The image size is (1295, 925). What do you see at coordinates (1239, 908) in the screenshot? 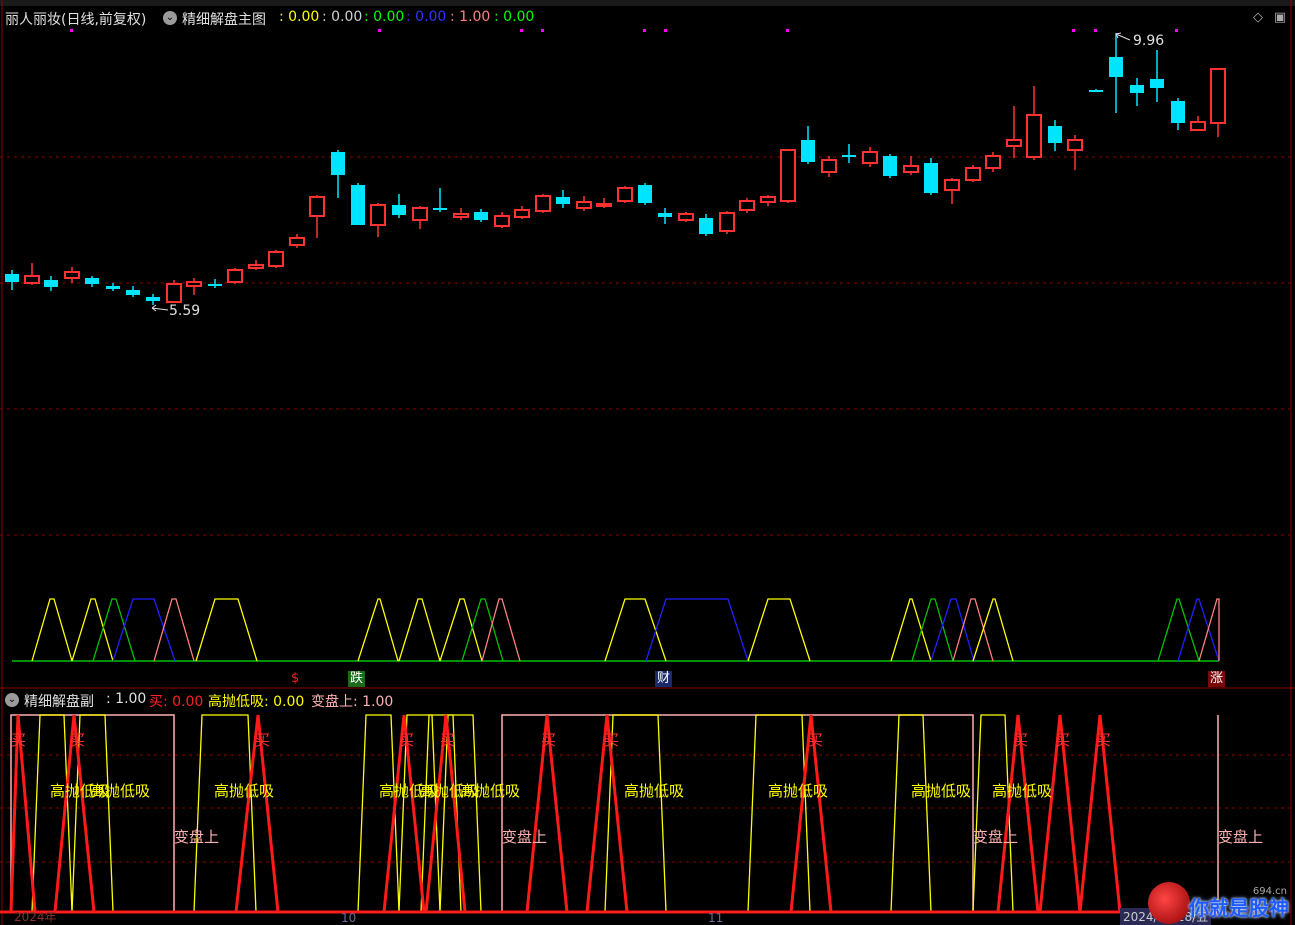
I see `watermark-text: 你就是股神` at bounding box center [1239, 908].